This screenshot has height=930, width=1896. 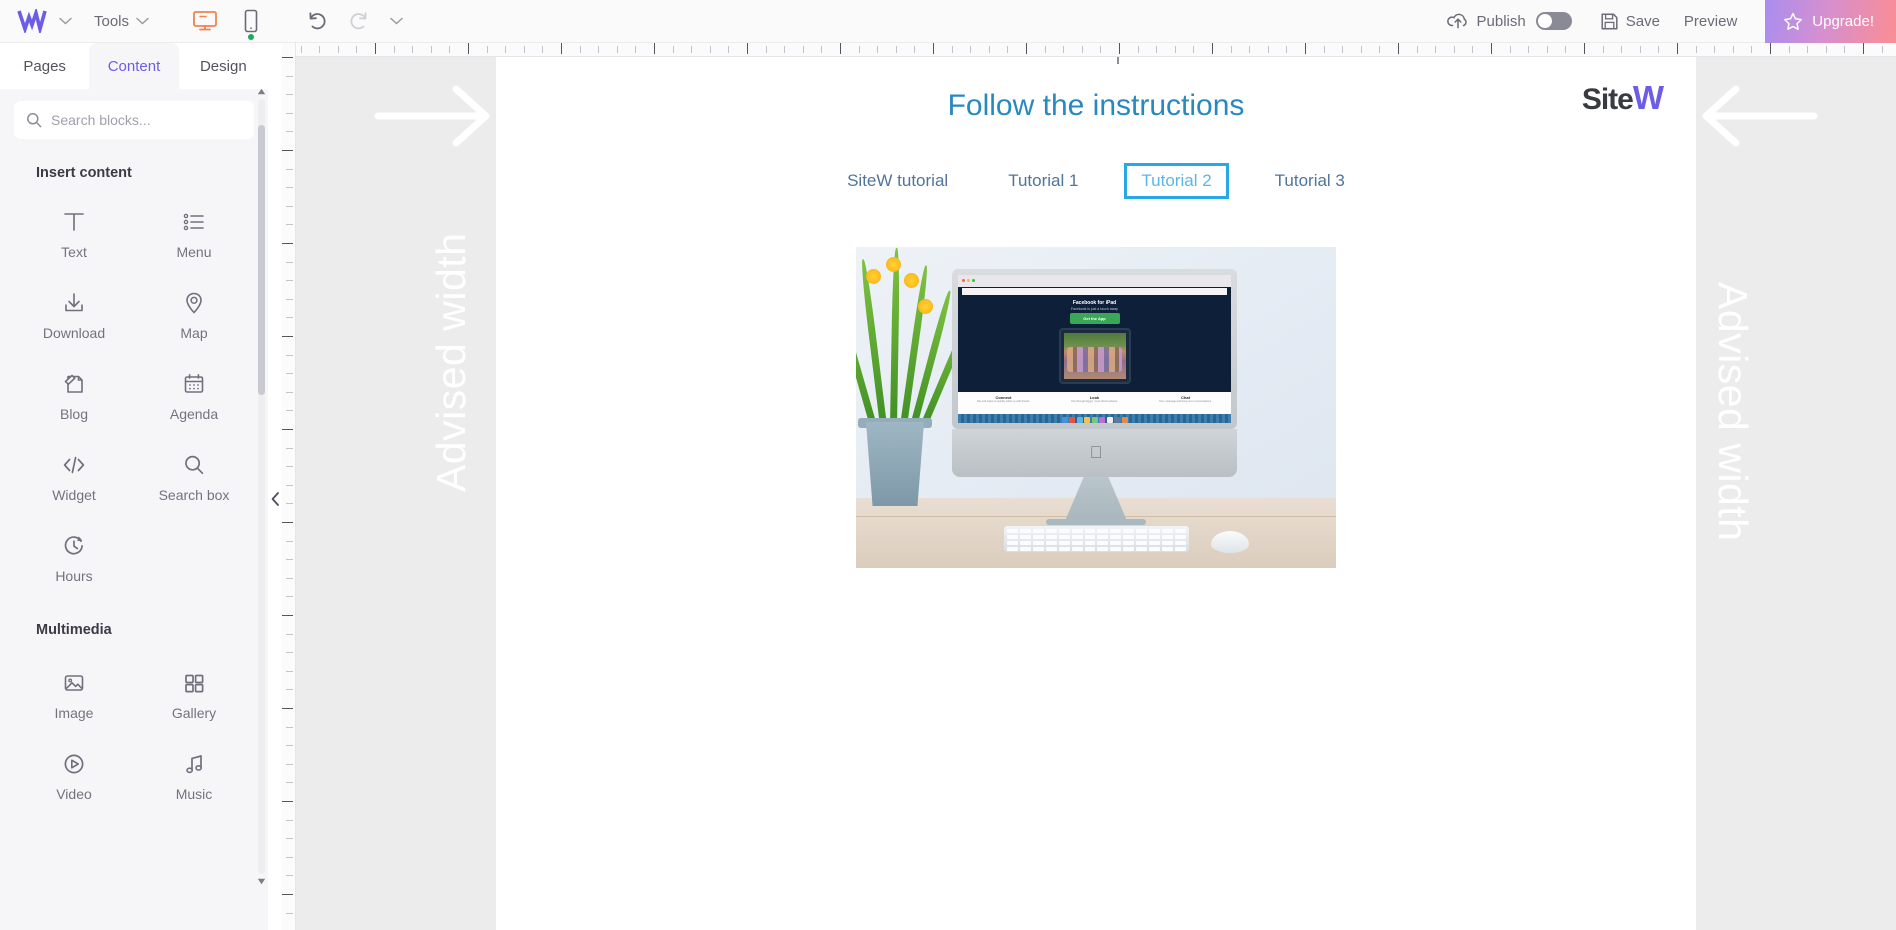 What do you see at coordinates (194, 495) in the screenshot?
I see `block-search-box-label: Search box` at bounding box center [194, 495].